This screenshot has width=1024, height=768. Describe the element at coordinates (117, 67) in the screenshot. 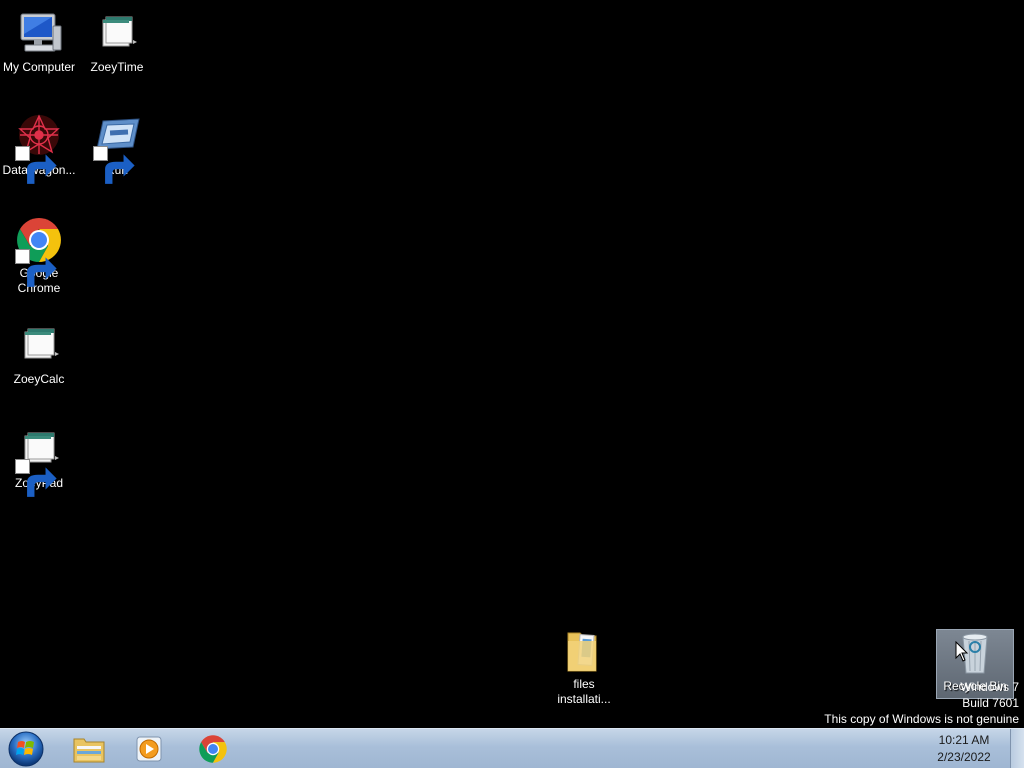

I see `desktop-icon-label: ZoeyTime` at that location.